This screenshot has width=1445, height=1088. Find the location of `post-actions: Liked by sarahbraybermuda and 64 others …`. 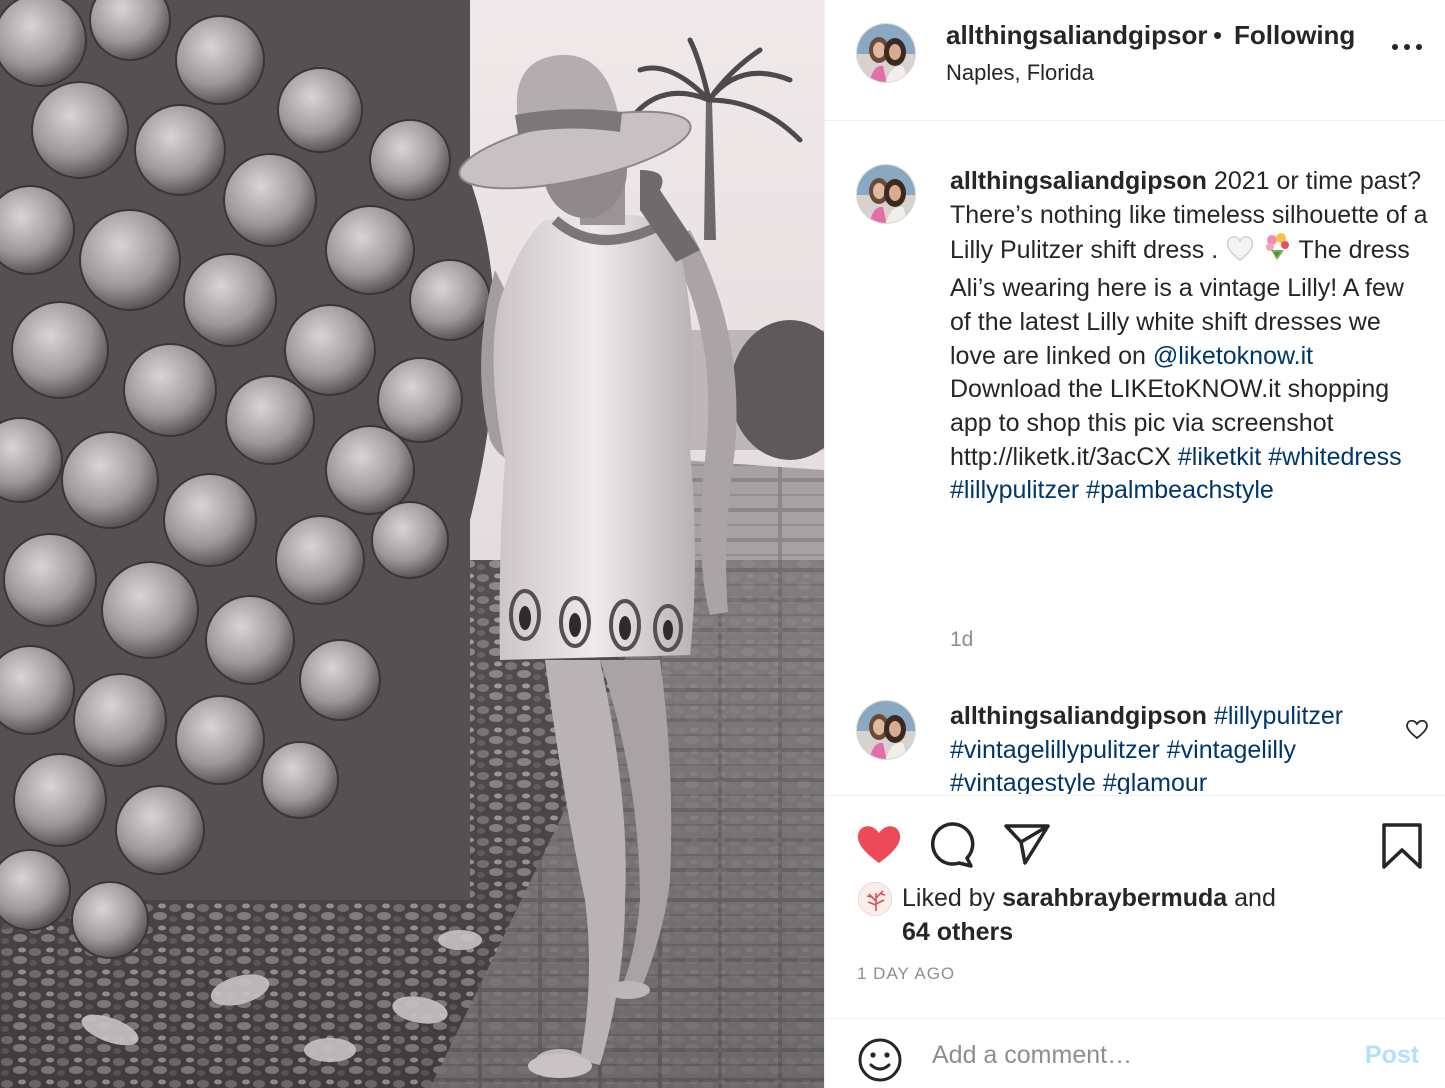

post-actions: Liked by sarahbraybermuda and 64 others … is located at coordinates (1135, 941).